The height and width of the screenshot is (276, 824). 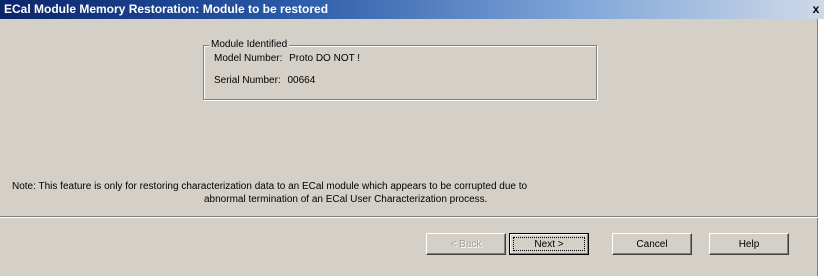 I want to click on serial-number-row: Serial Number: 00664, so click(x=264, y=81).